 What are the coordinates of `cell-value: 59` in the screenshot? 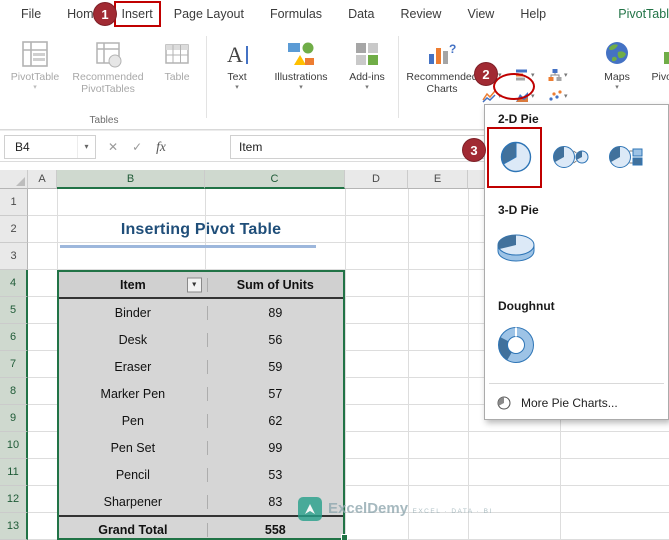 It's located at (274, 366).